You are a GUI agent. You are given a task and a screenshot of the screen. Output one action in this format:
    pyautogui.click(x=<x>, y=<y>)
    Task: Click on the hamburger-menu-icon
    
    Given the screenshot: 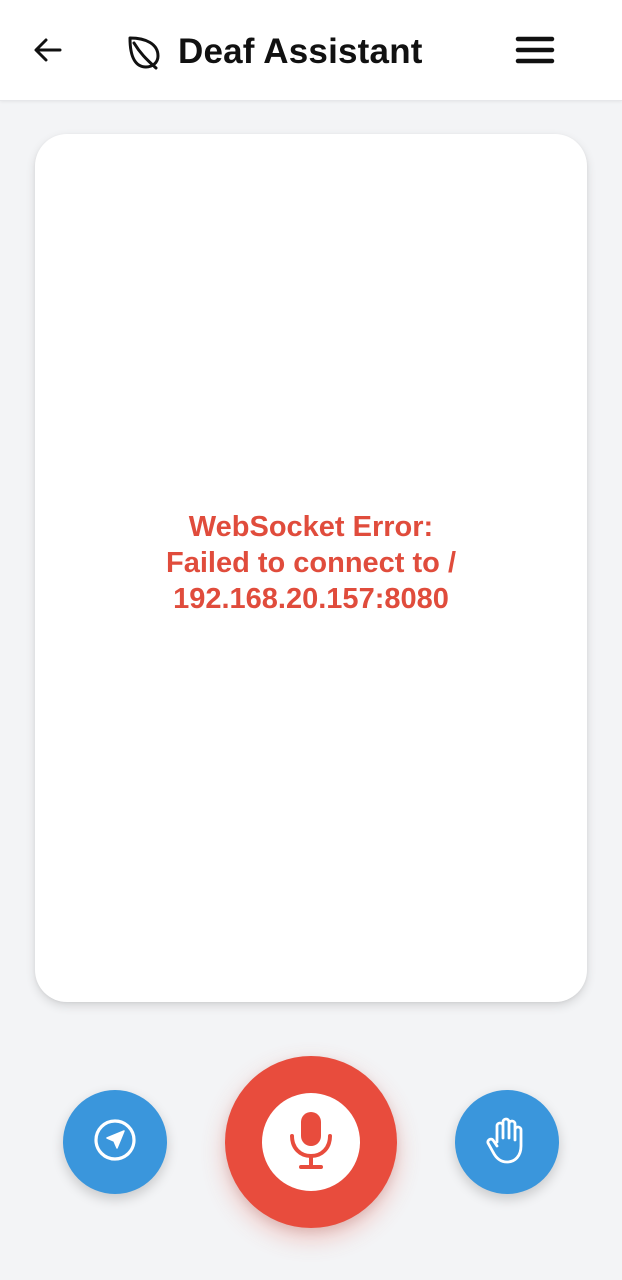 What is the action you would take?
    pyautogui.click(x=535, y=52)
    